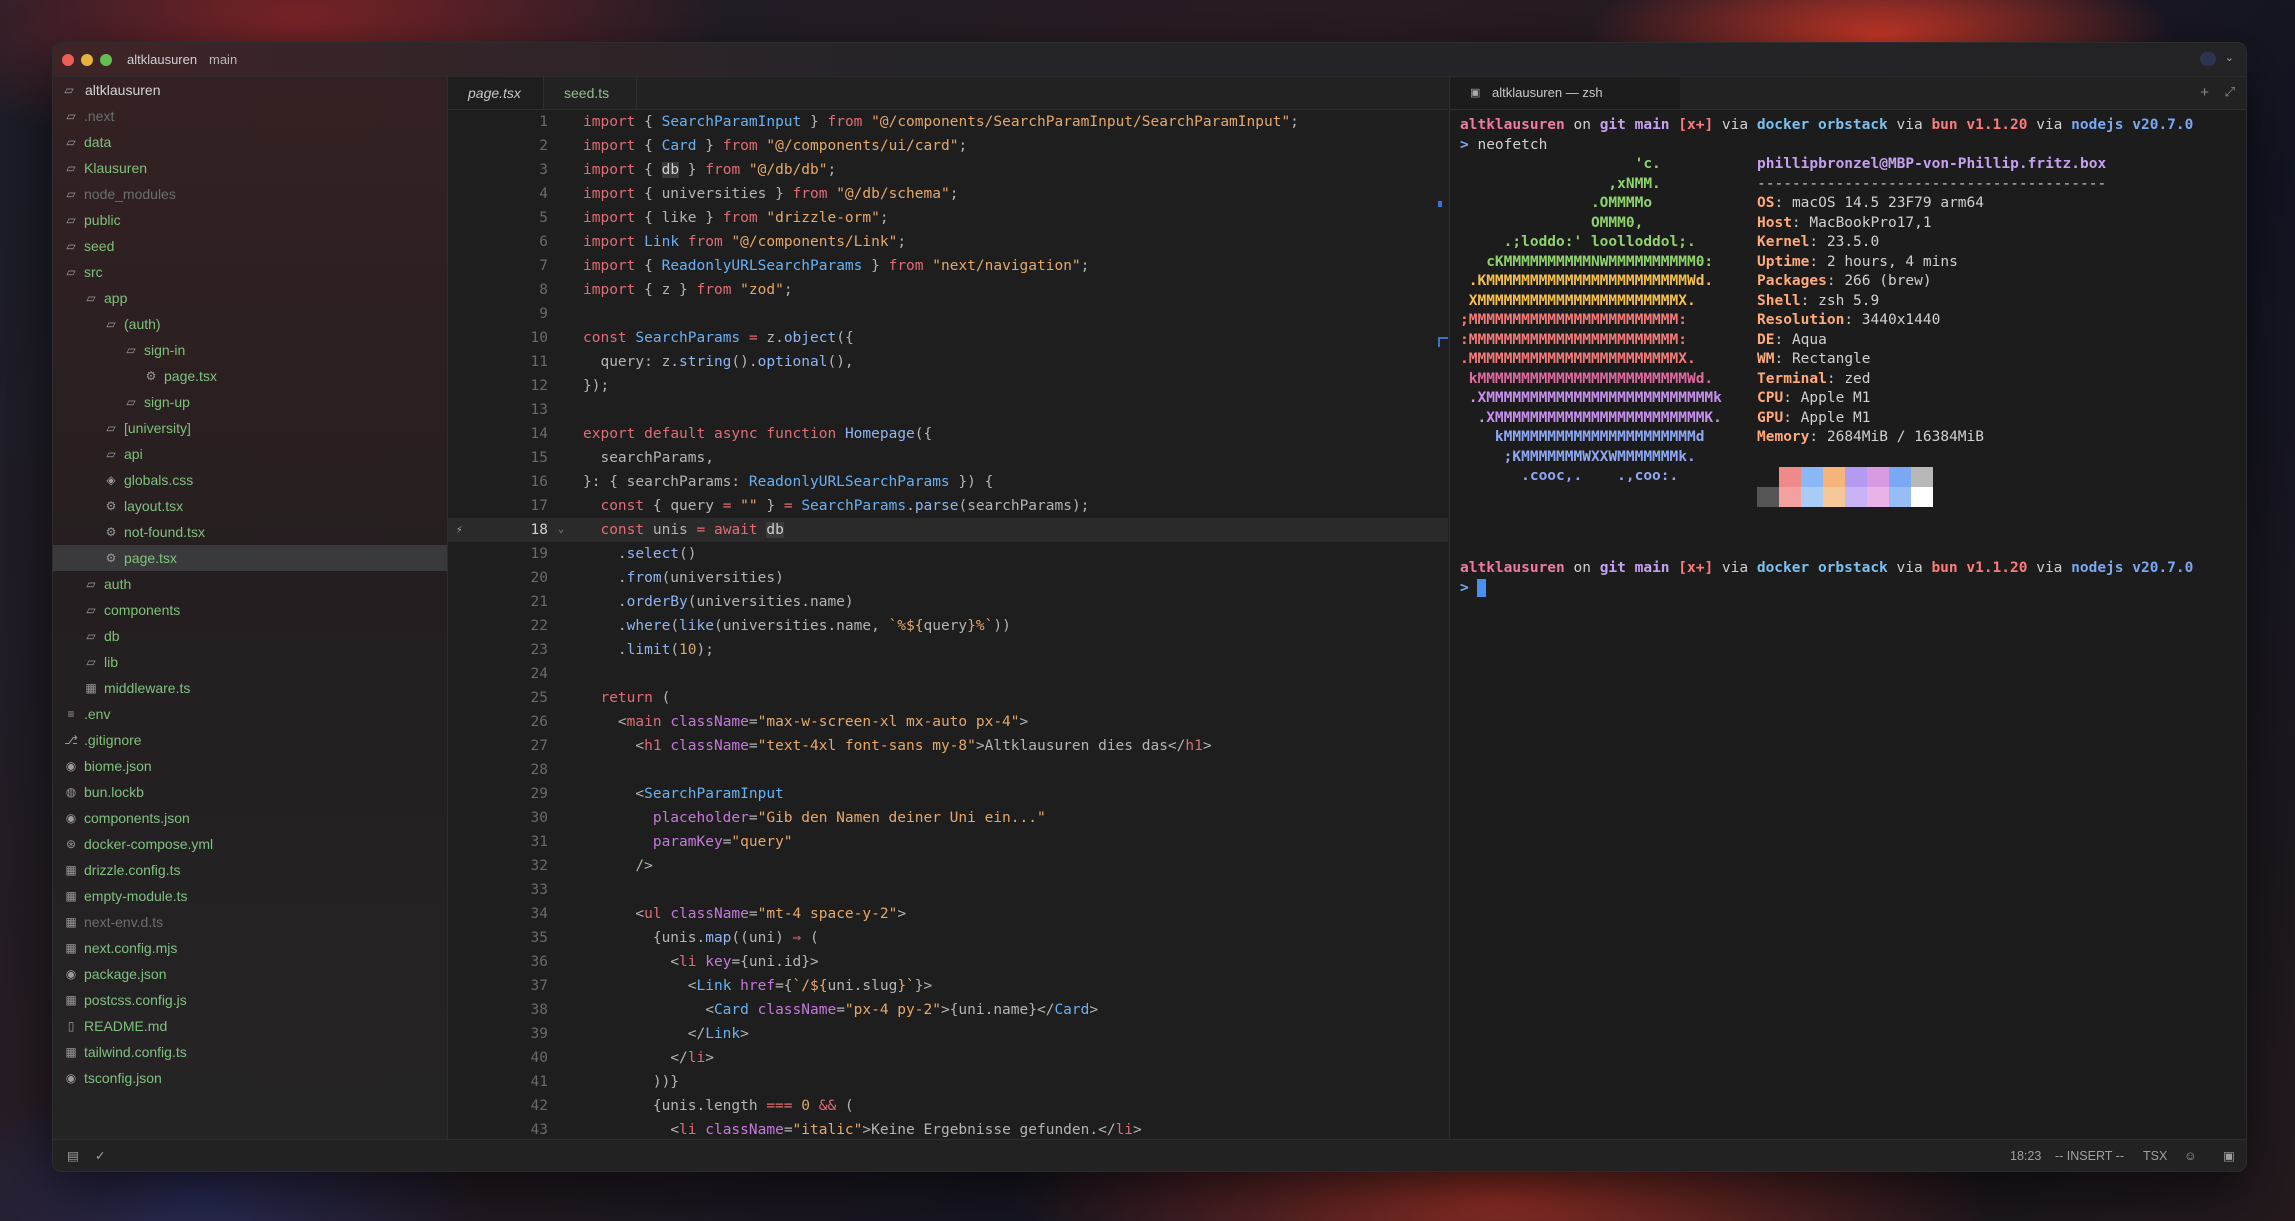 This screenshot has height=1221, width=2295. What do you see at coordinates (1565, 93) in the screenshot?
I see `terminal-tab: ▣ altklausuren — zsh` at bounding box center [1565, 93].